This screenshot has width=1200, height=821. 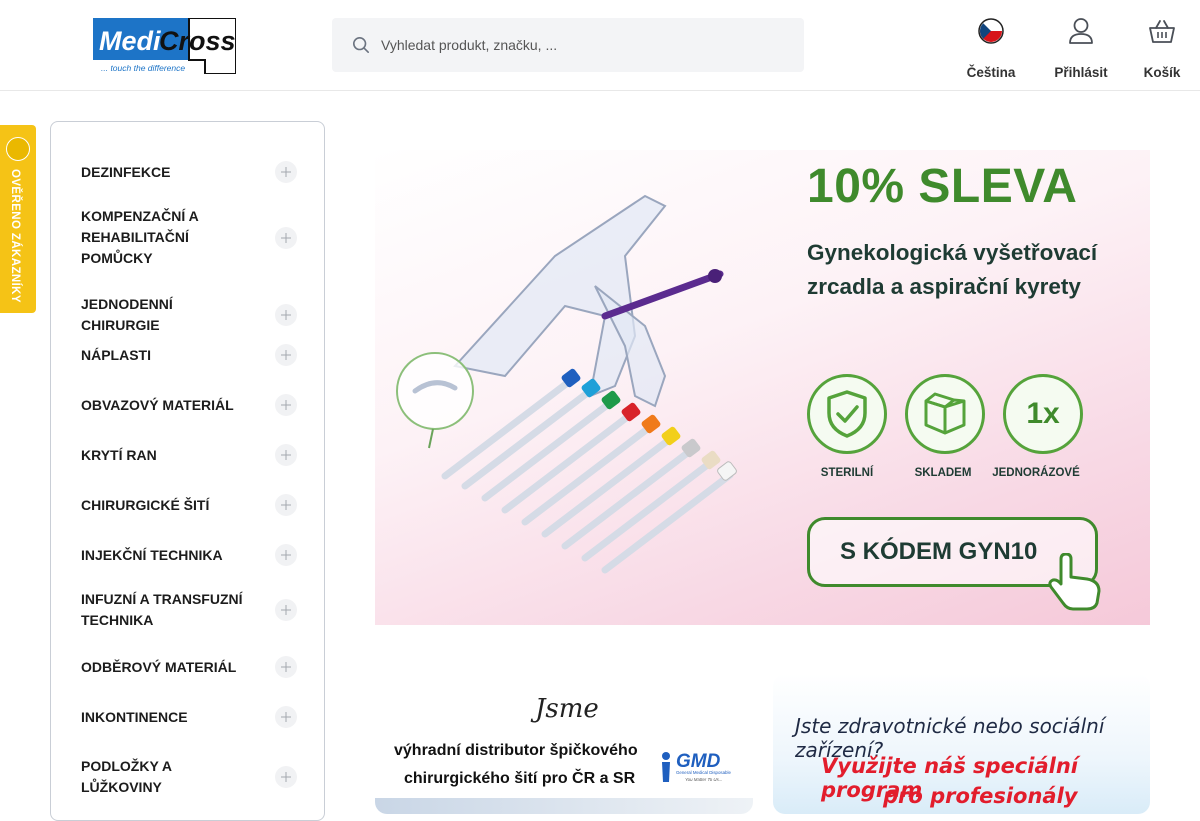 What do you see at coordinates (127, 314) in the screenshot?
I see `category-label: JEDNODENNÍ CHIRURGIE` at bounding box center [127, 314].